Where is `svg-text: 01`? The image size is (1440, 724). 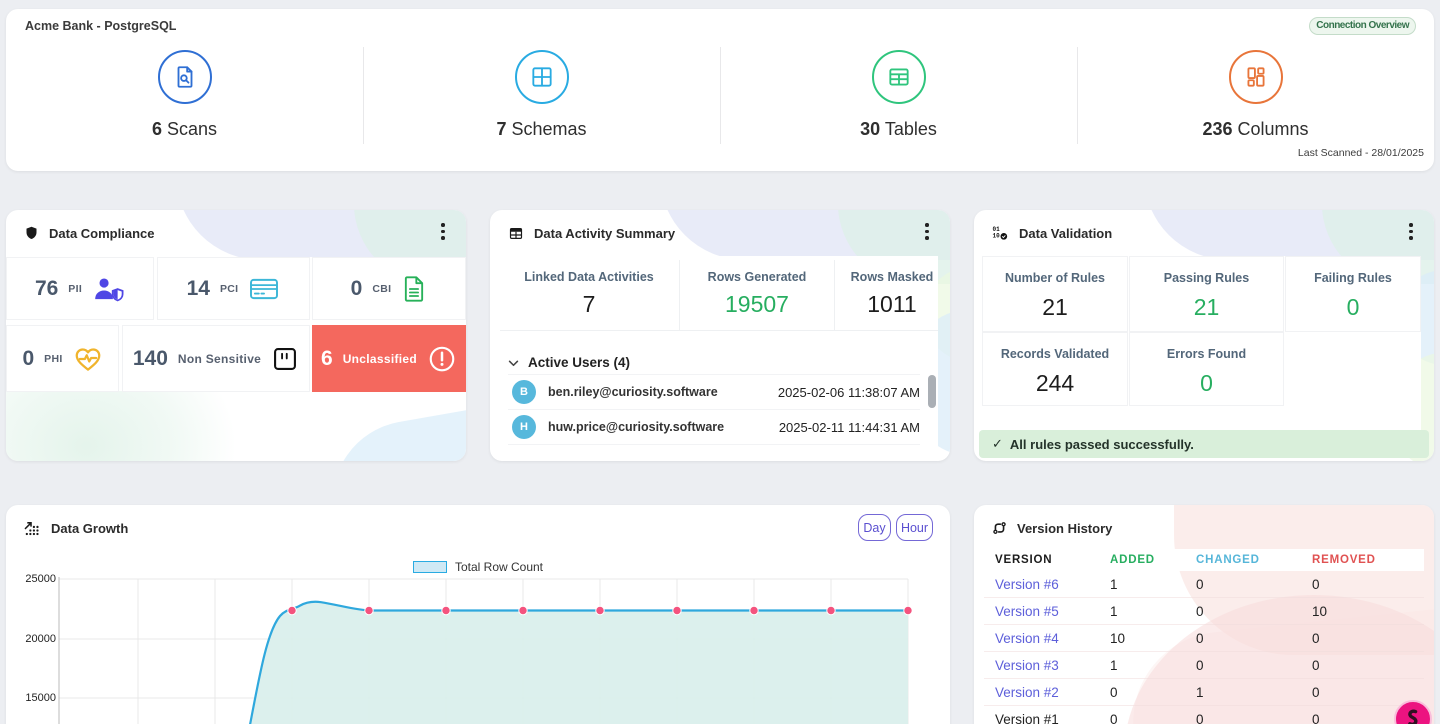
svg-text: 01 is located at coordinates (997, 229).